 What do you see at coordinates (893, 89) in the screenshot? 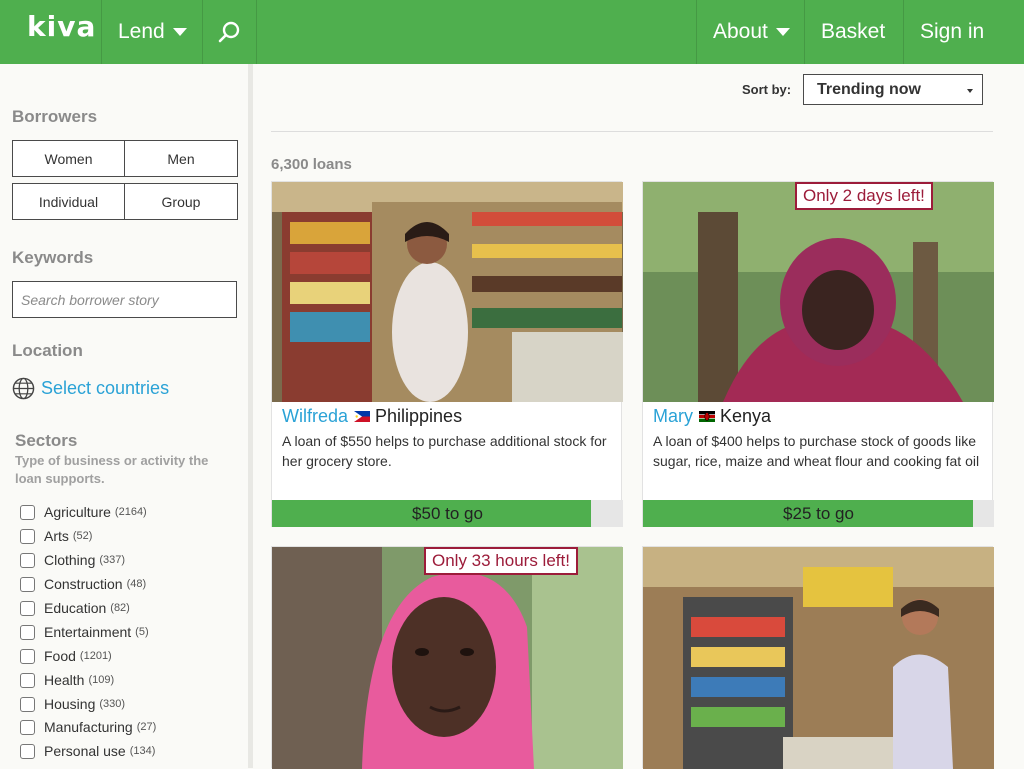
I see `sort-dropdown: Trending now` at bounding box center [893, 89].